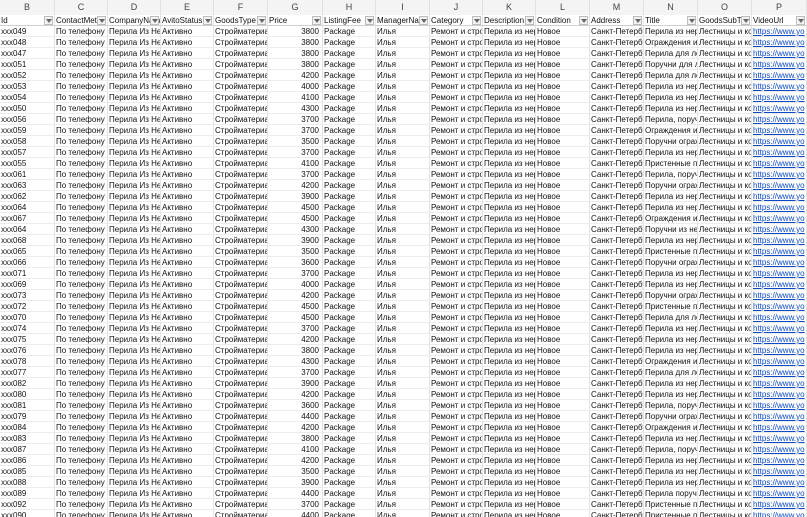  Describe the element at coordinates (27, 504) in the screenshot. I see `cell-id: xxx092` at that location.